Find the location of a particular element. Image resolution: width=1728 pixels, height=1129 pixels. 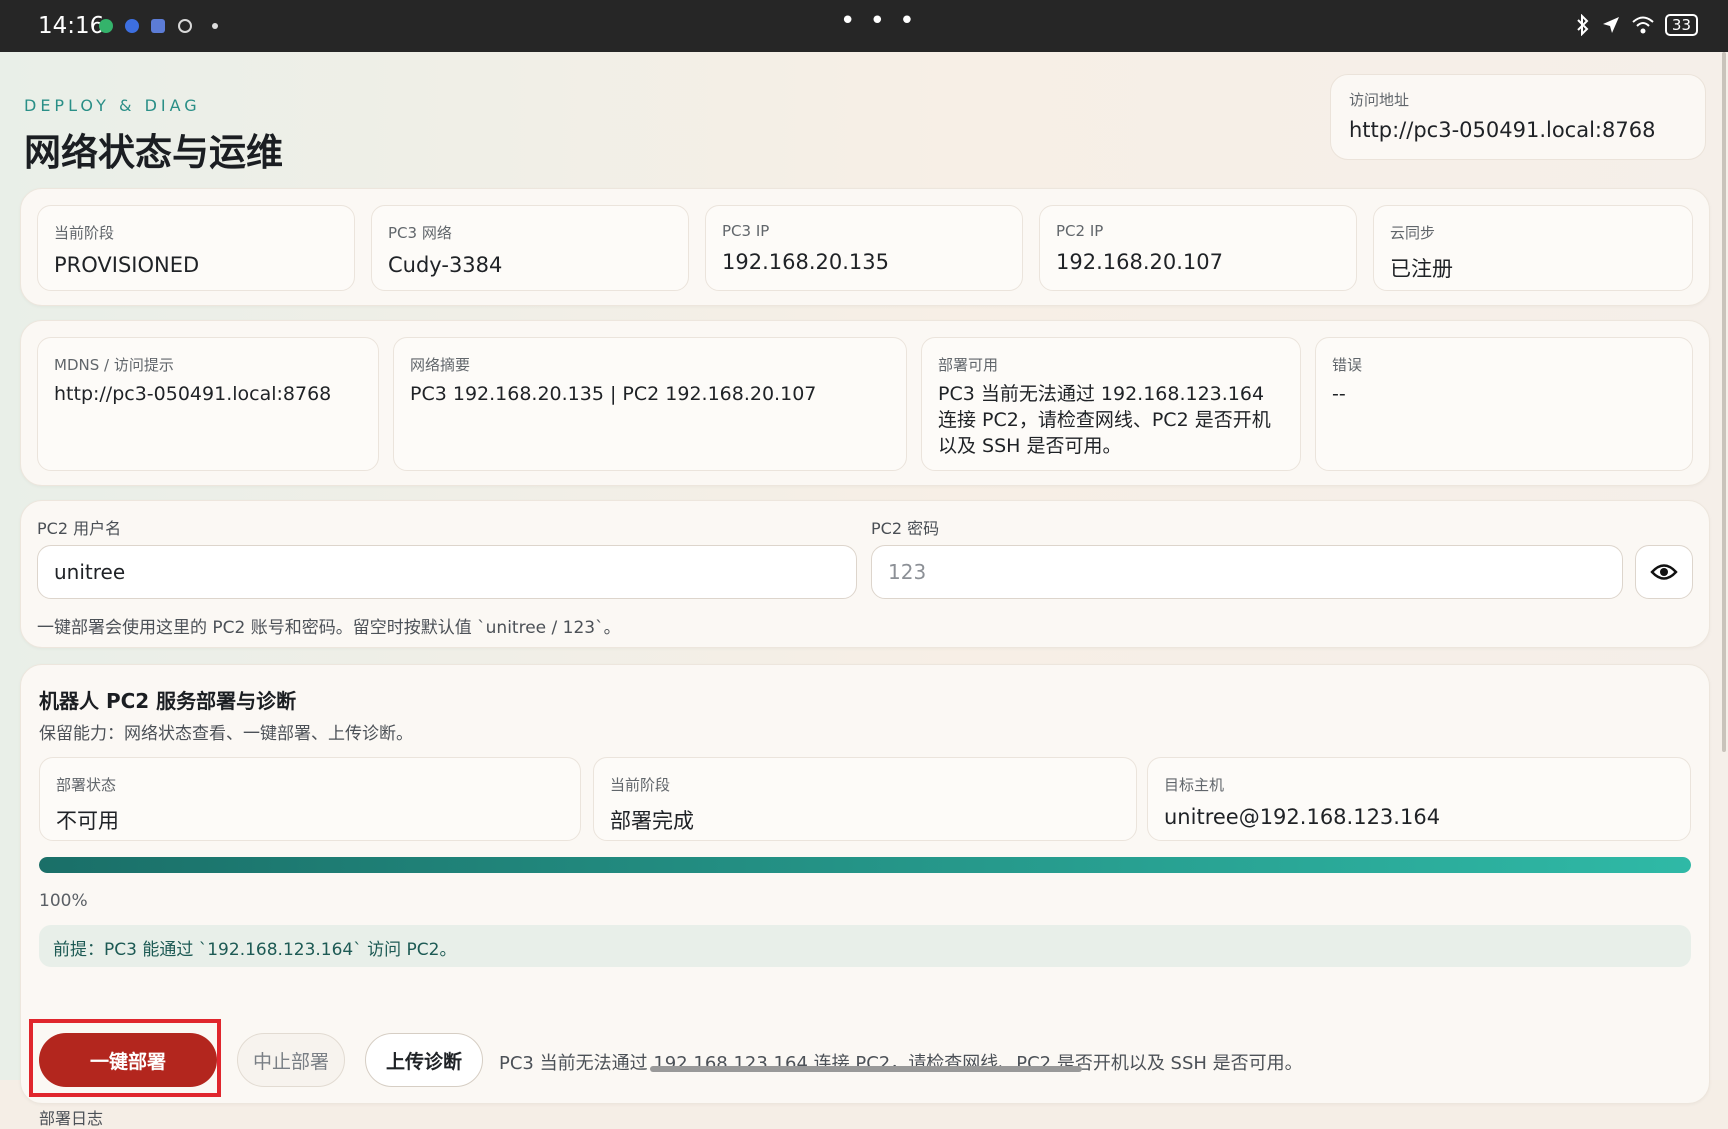

tile-value: 不可用 is located at coordinates (87, 821).